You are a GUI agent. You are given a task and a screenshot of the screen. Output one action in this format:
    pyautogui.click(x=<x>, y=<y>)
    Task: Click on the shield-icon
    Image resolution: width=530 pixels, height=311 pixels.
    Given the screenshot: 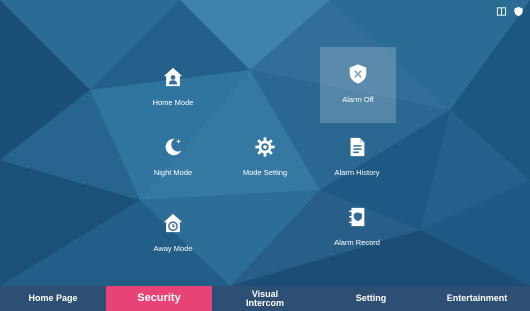 What is the action you would take?
    pyautogui.click(x=518, y=11)
    